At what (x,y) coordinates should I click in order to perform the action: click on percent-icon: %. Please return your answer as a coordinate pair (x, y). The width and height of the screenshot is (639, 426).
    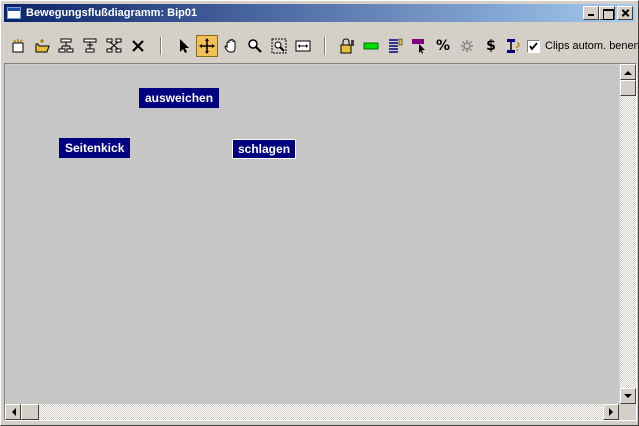
    Looking at the image, I should click on (443, 46).